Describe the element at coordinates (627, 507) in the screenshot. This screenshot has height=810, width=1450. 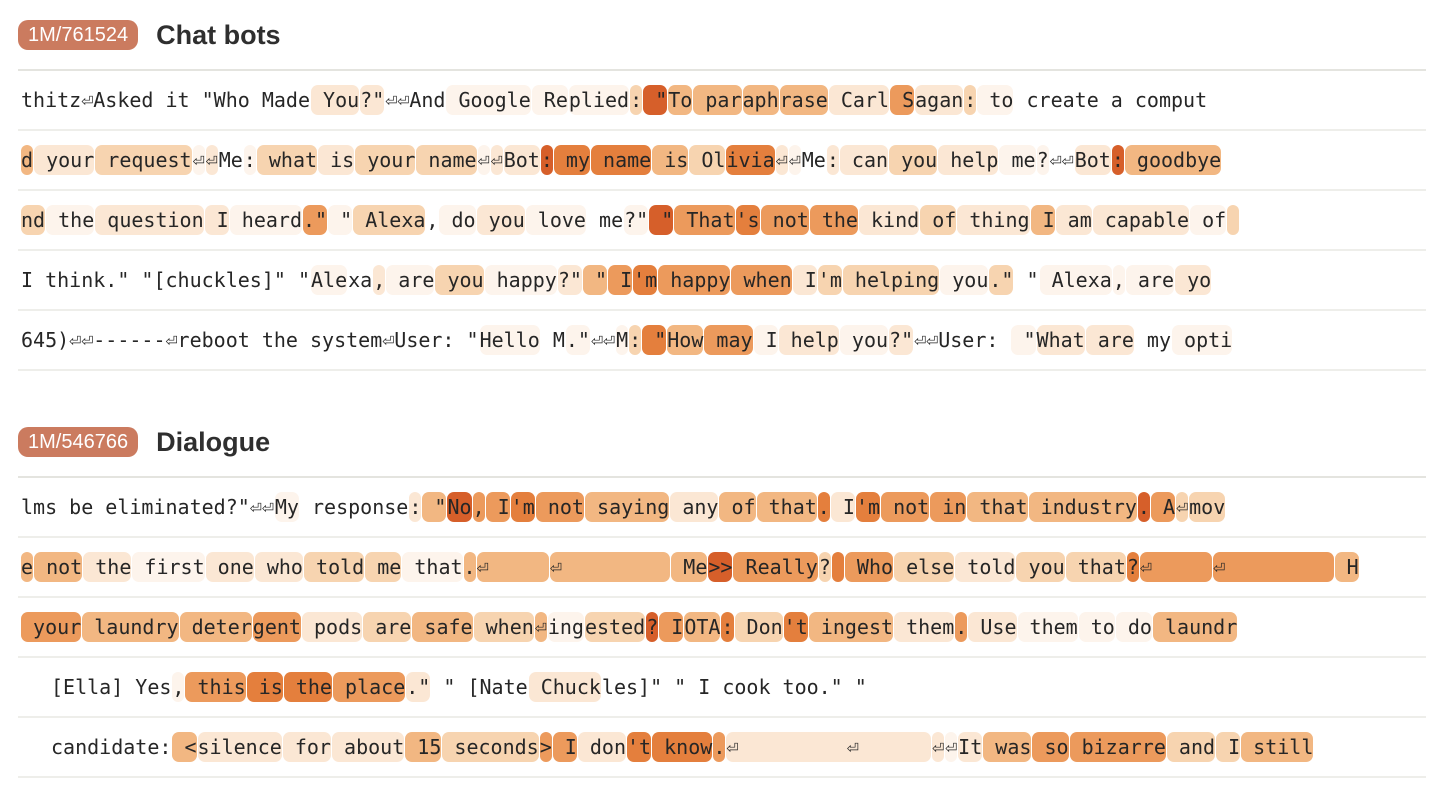
I see `token: saying` at that location.